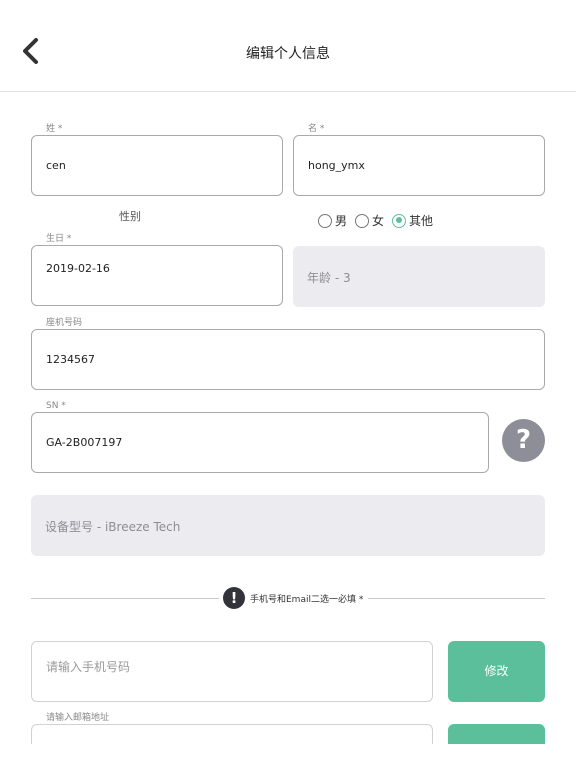 This screenshot has height=768, width=576. I want to click on contact-notice-text: 手机号和Email二选一必填 *, so click(307, 600).